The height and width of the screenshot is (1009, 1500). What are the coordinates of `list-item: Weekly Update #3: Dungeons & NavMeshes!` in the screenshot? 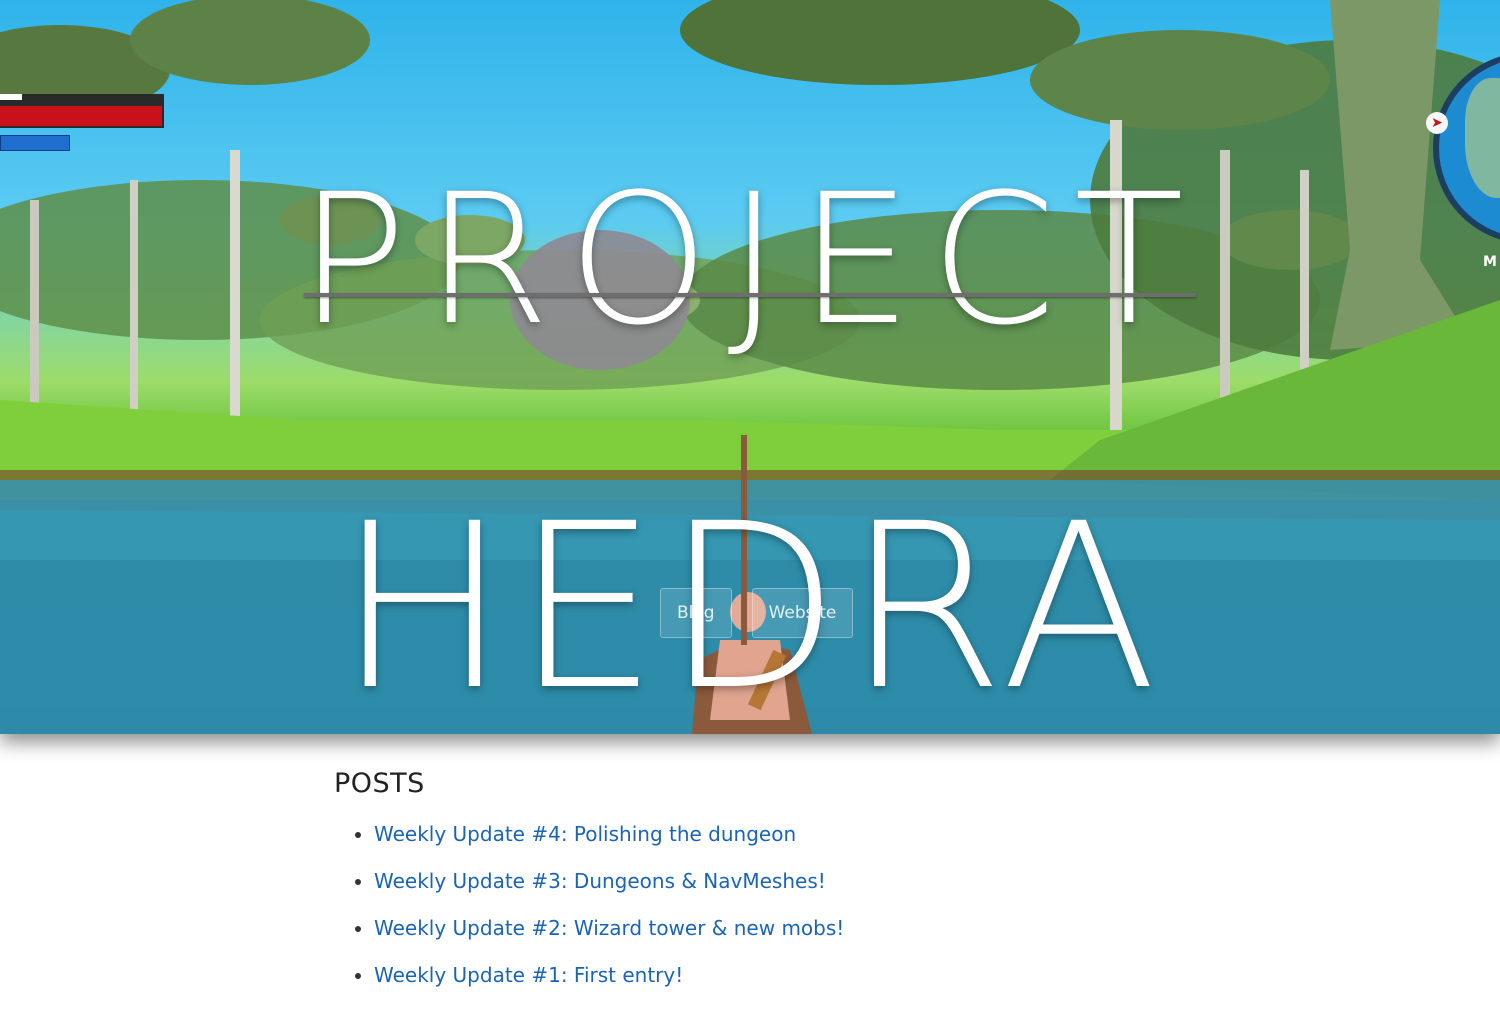 It's located at (804, 881).